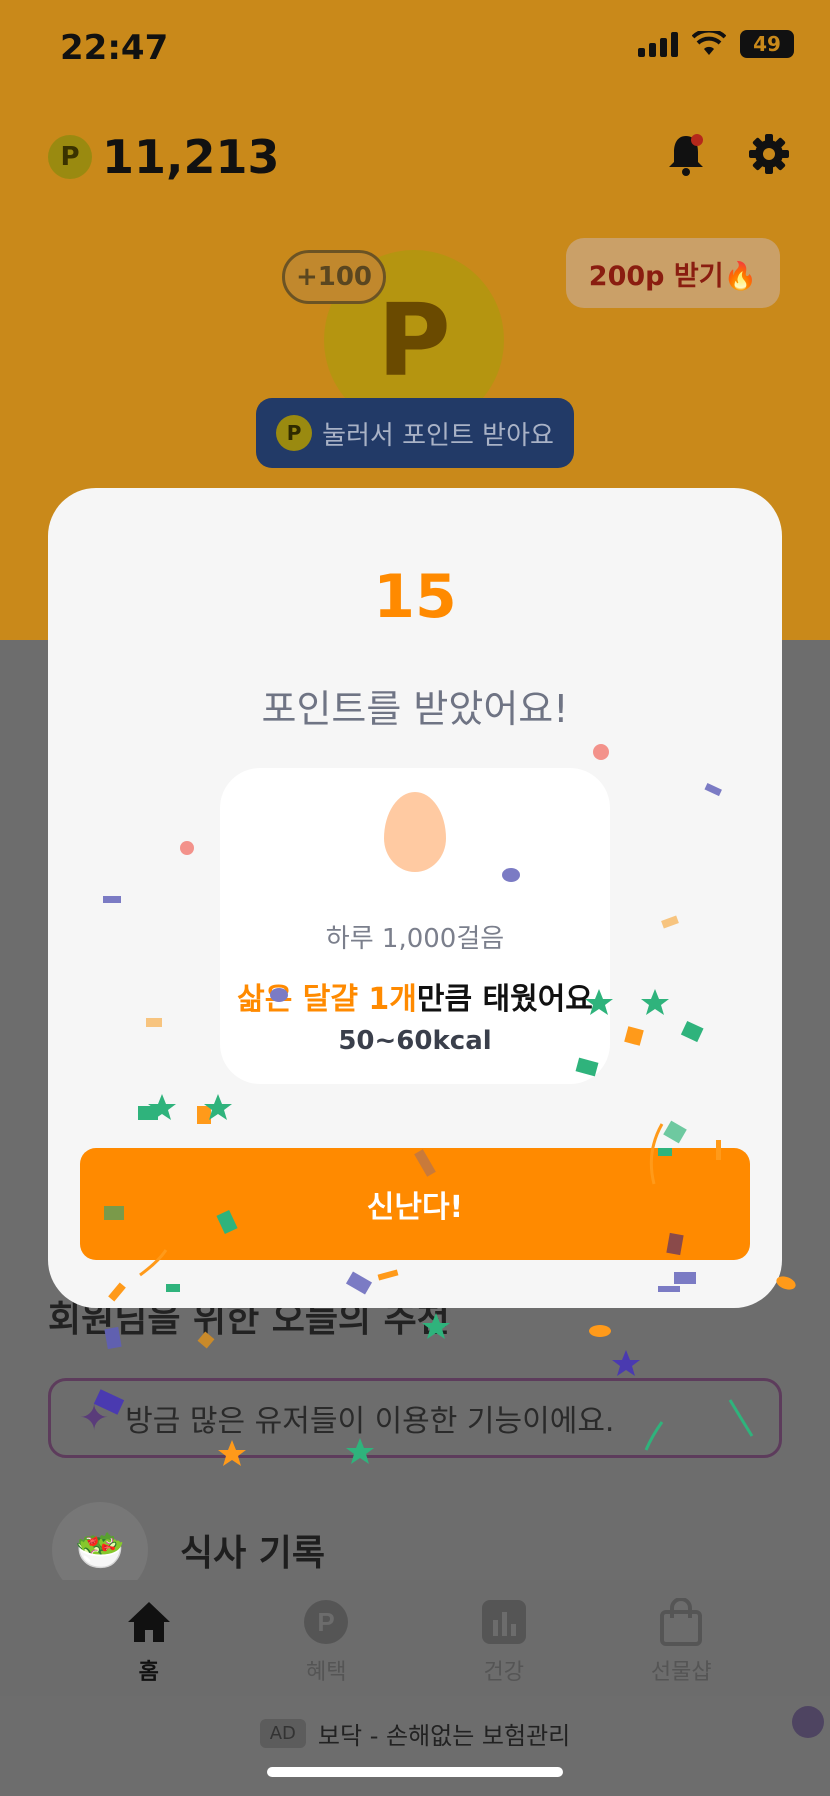  I want to click on status-bar: 22:47 49, so click(415, 50).